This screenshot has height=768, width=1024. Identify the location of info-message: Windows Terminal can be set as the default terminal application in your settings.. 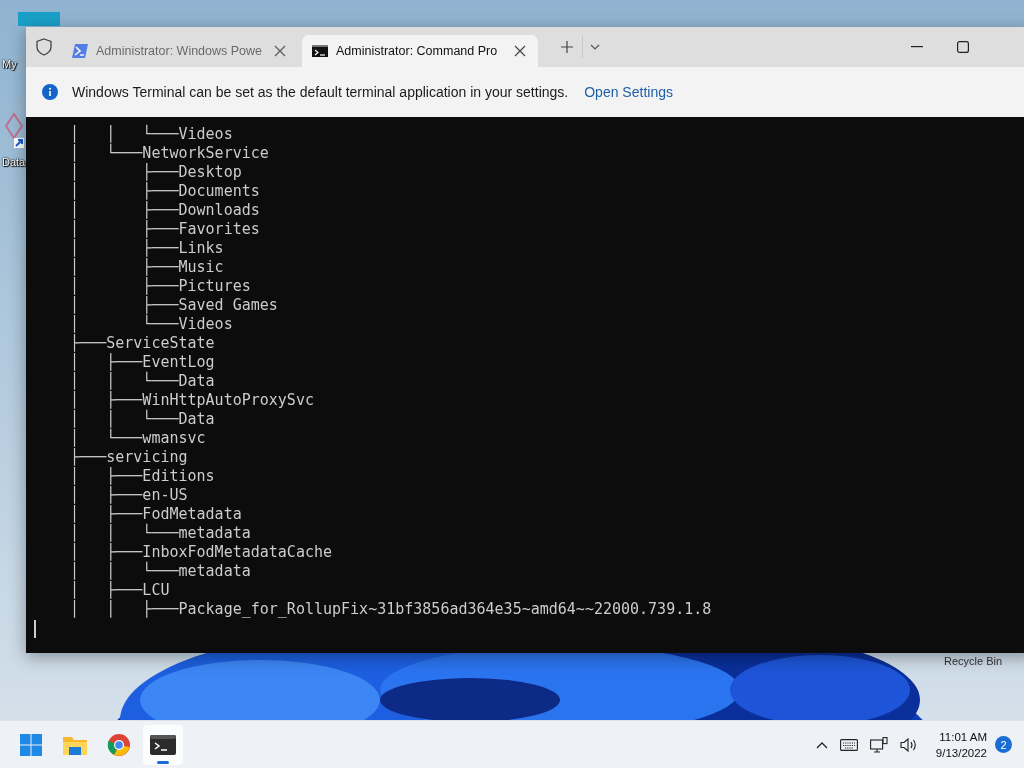
(320, 92).